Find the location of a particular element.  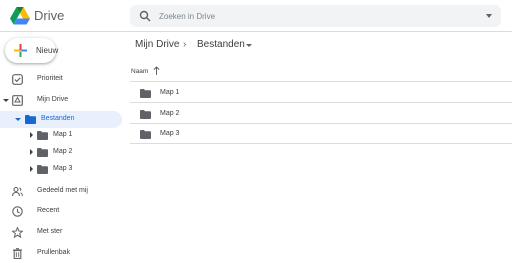

sidebar-item-label: Gedeeld met mij is located at coordinates (62, 190).